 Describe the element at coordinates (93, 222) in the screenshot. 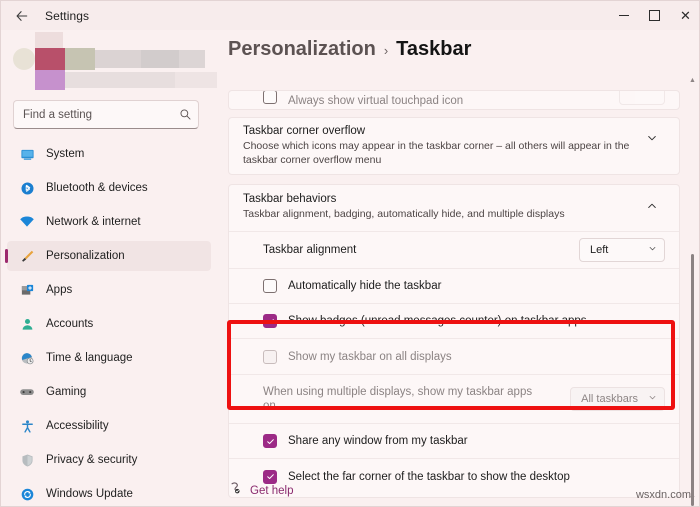

I see `sidebar-item-label: Network & internet` at that location.